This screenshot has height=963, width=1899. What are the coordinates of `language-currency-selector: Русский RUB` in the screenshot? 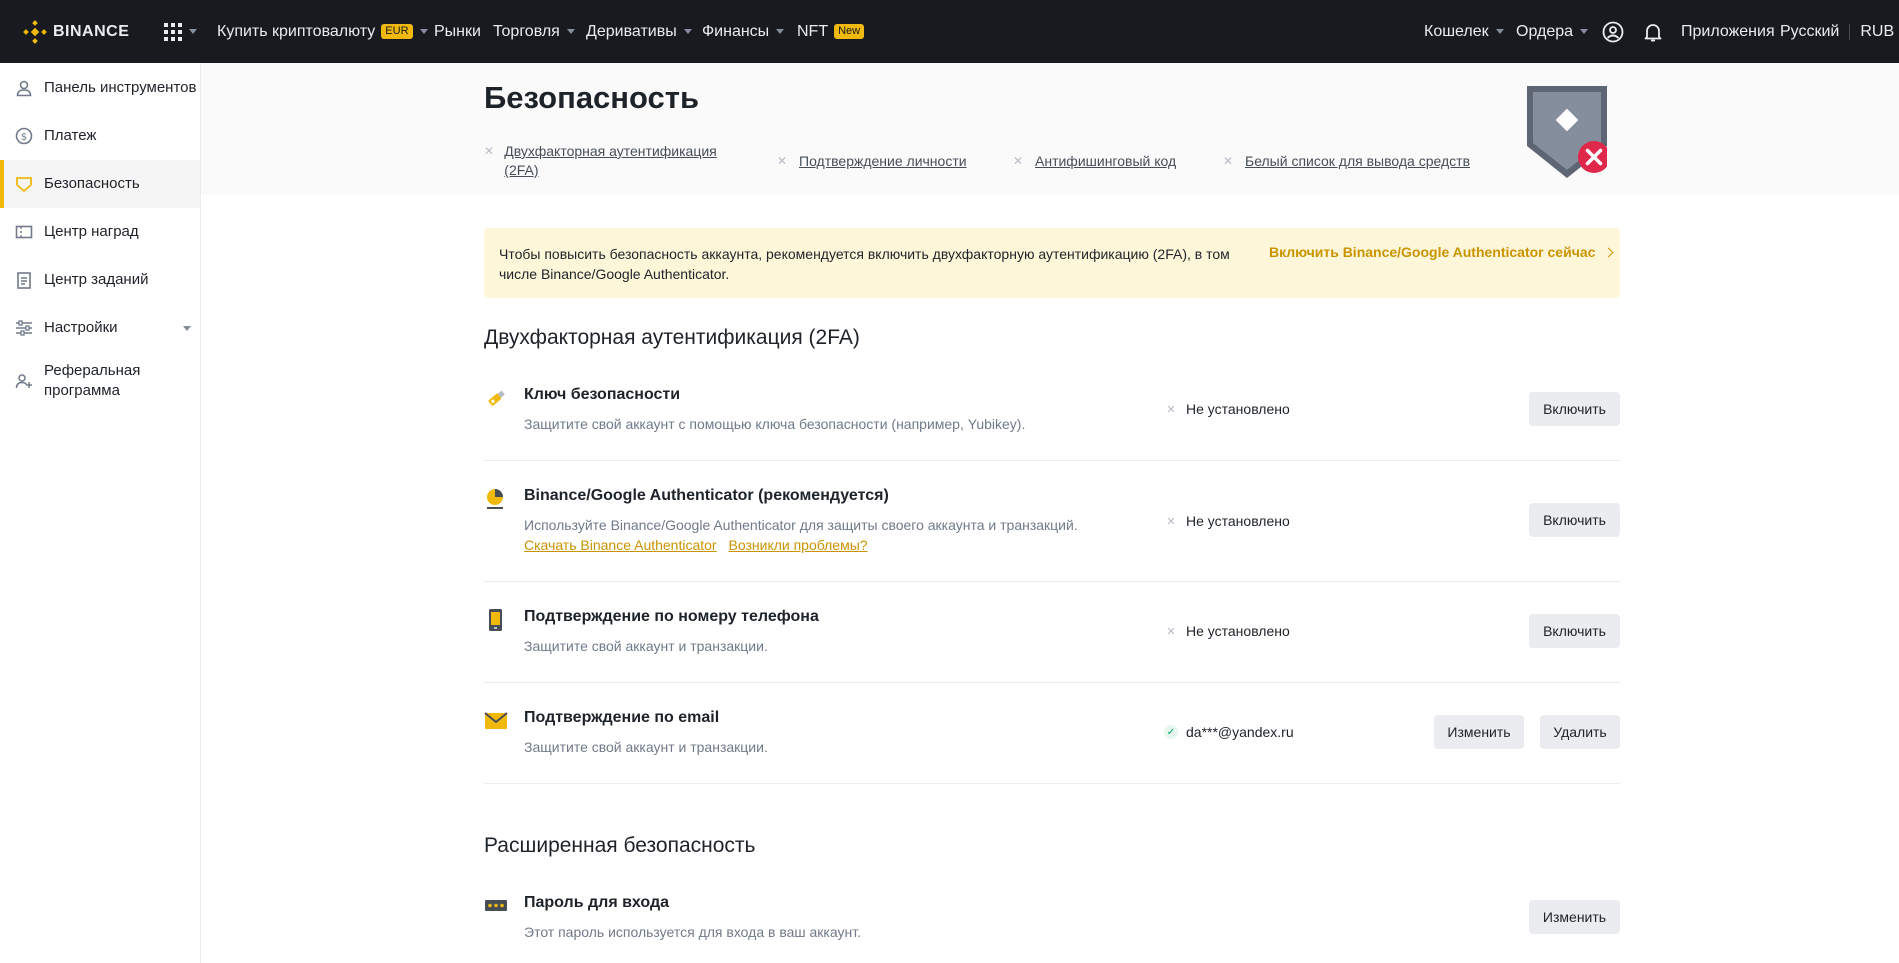 It's located at (1837, 31).